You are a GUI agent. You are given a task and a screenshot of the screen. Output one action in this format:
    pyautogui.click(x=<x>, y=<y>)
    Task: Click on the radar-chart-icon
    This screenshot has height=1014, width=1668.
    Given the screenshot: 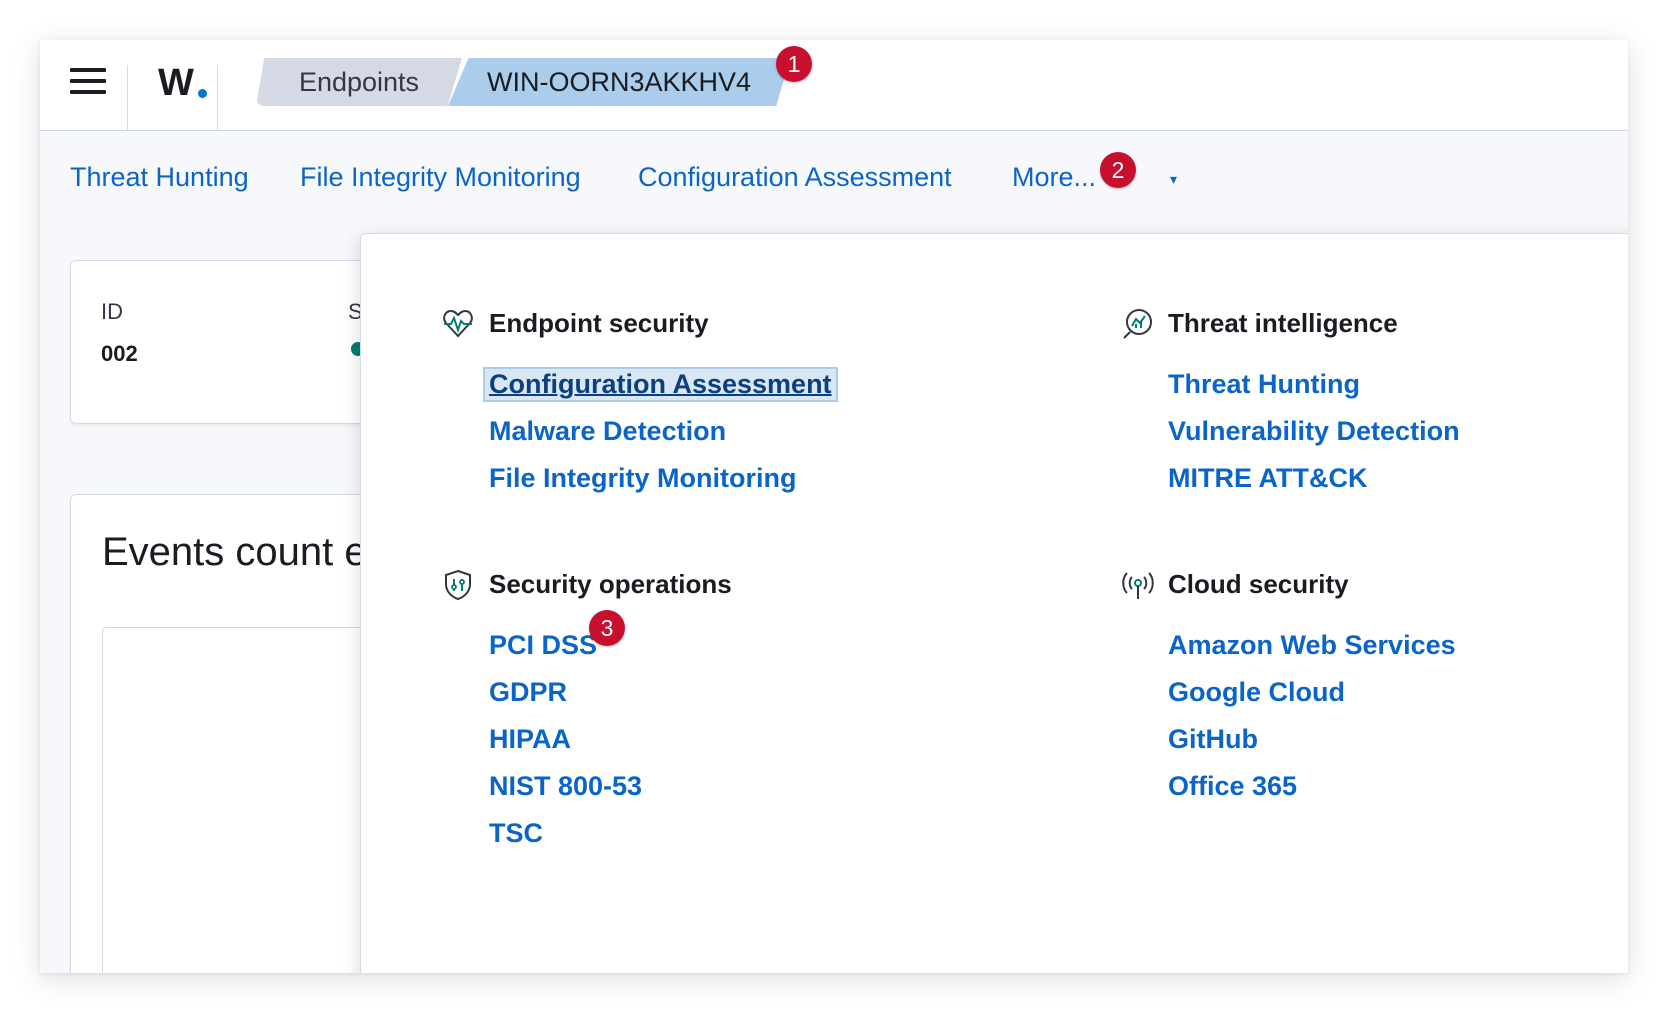 What is the action you would take?
    pyautogui.click(x=1137, y=324)
    